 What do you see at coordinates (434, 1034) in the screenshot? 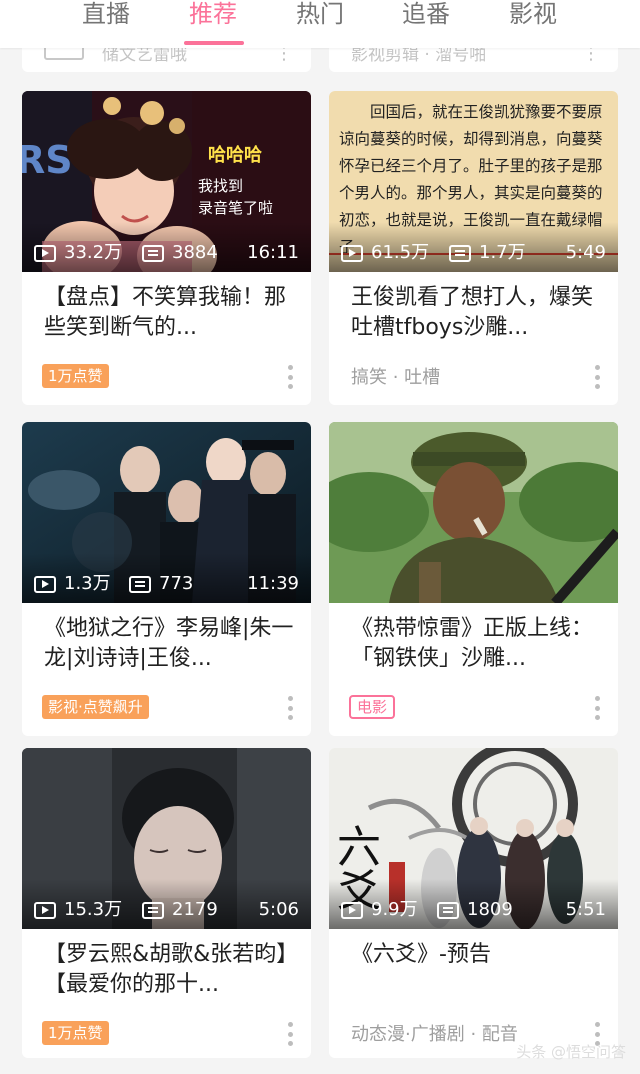
I see `video-category: 动态漫·广播剧 · 配音` at bounding box center [434, 1034].